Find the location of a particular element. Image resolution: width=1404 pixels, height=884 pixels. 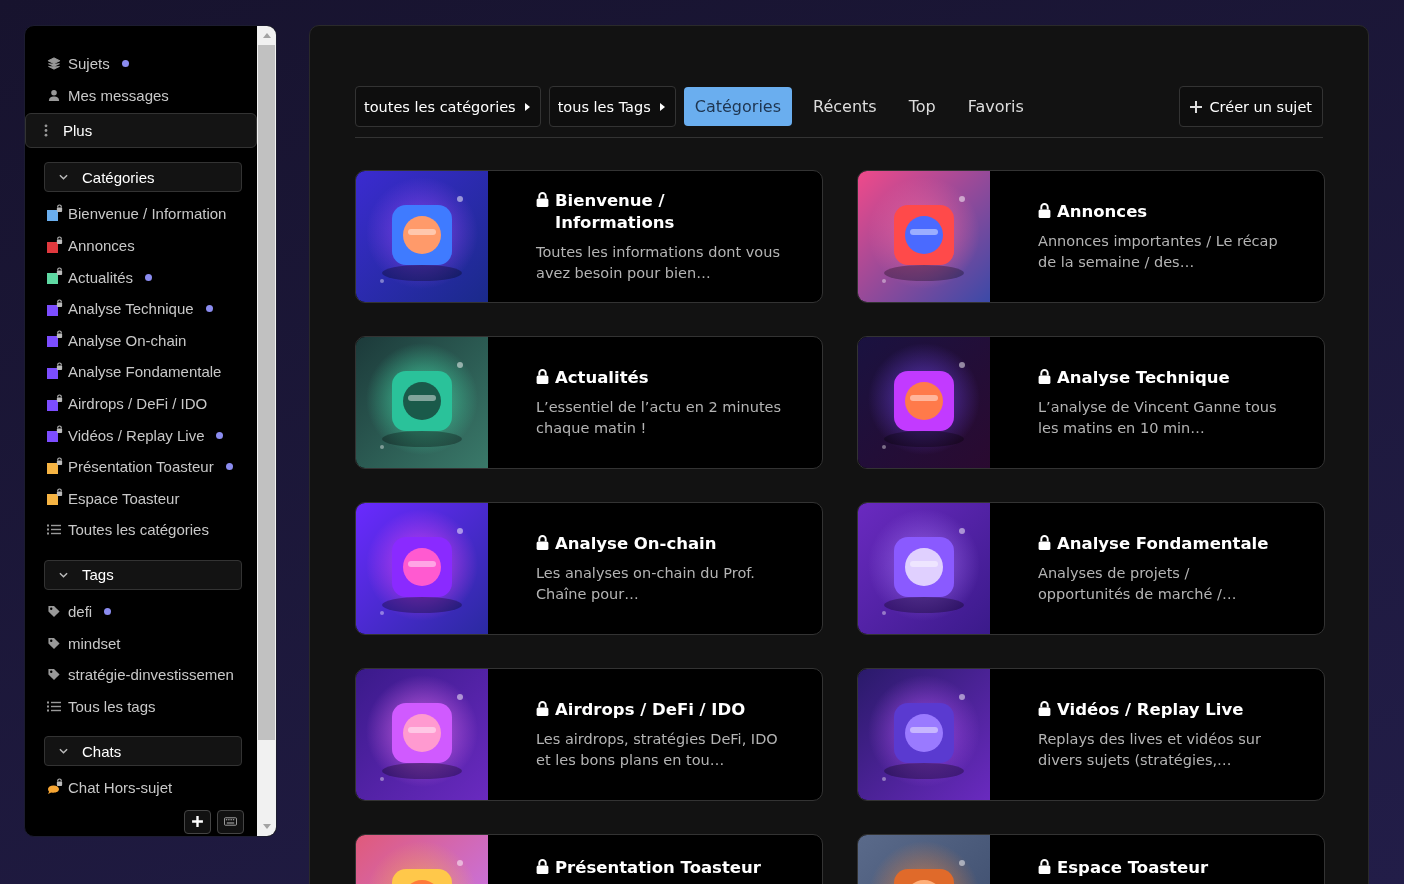

more-button: Plus is located at coordinates (141, 131).